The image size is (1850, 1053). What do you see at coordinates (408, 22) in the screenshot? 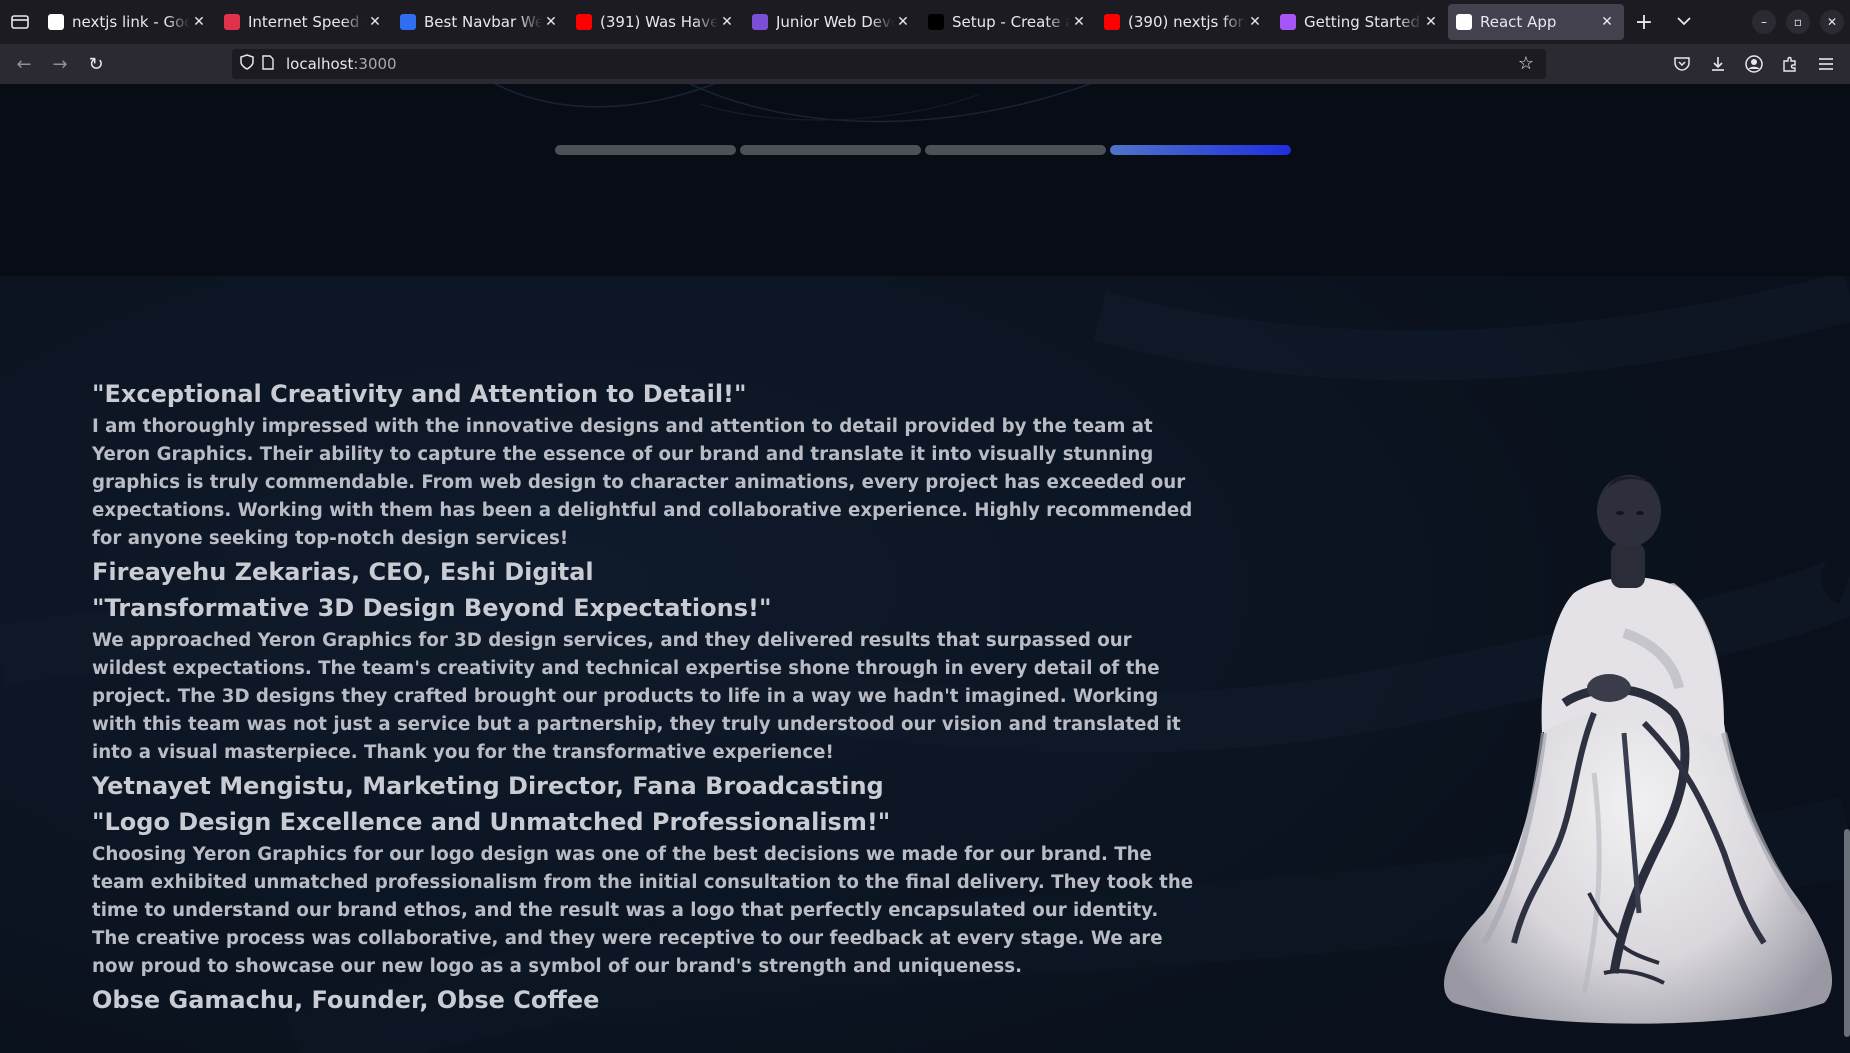
I see `navbar-site-icon` at bounding box center [408, 22].